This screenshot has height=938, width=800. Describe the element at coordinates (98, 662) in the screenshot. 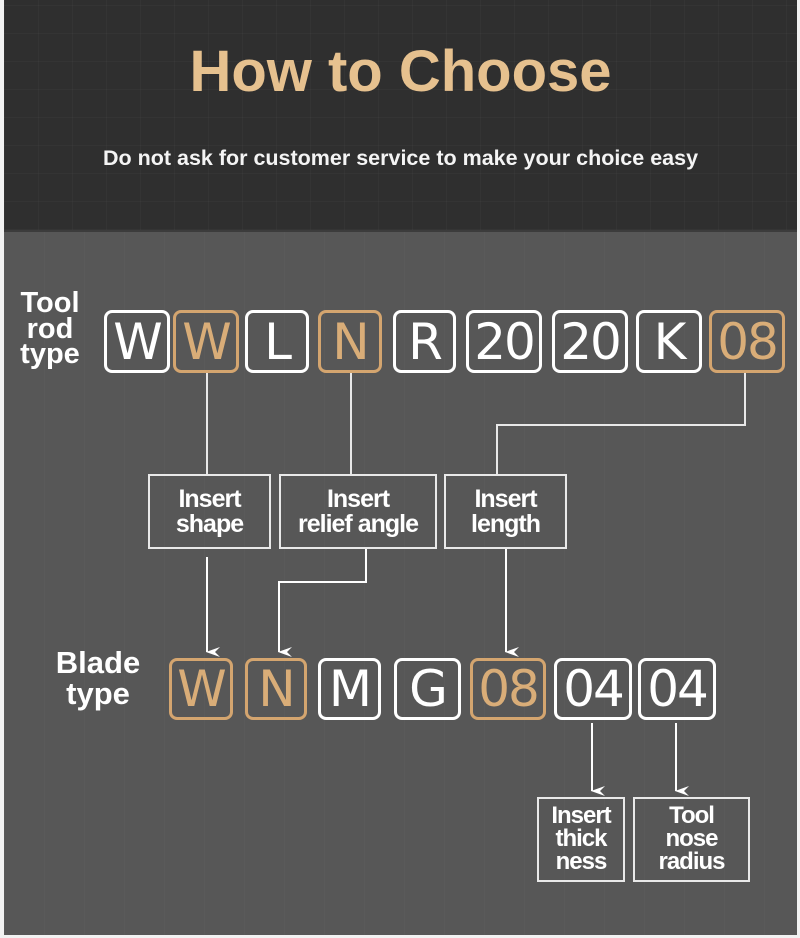

I see `blade-label-line: Blade` at that location.